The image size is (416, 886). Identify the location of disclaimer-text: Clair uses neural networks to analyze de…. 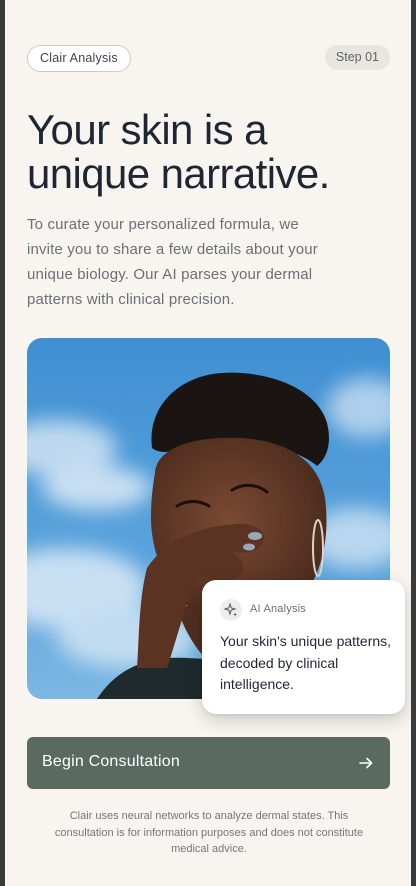
(209, 832).